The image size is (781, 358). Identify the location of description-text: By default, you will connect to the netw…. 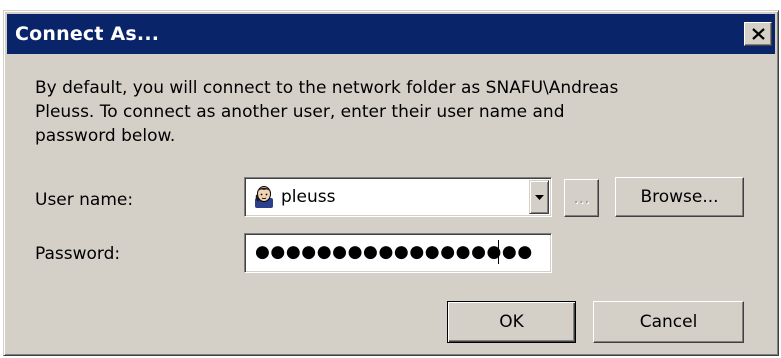
(327, 112).